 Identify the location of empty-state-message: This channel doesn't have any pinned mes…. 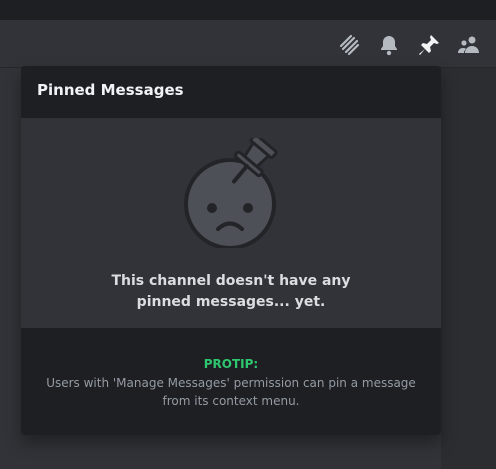
(231, 292).